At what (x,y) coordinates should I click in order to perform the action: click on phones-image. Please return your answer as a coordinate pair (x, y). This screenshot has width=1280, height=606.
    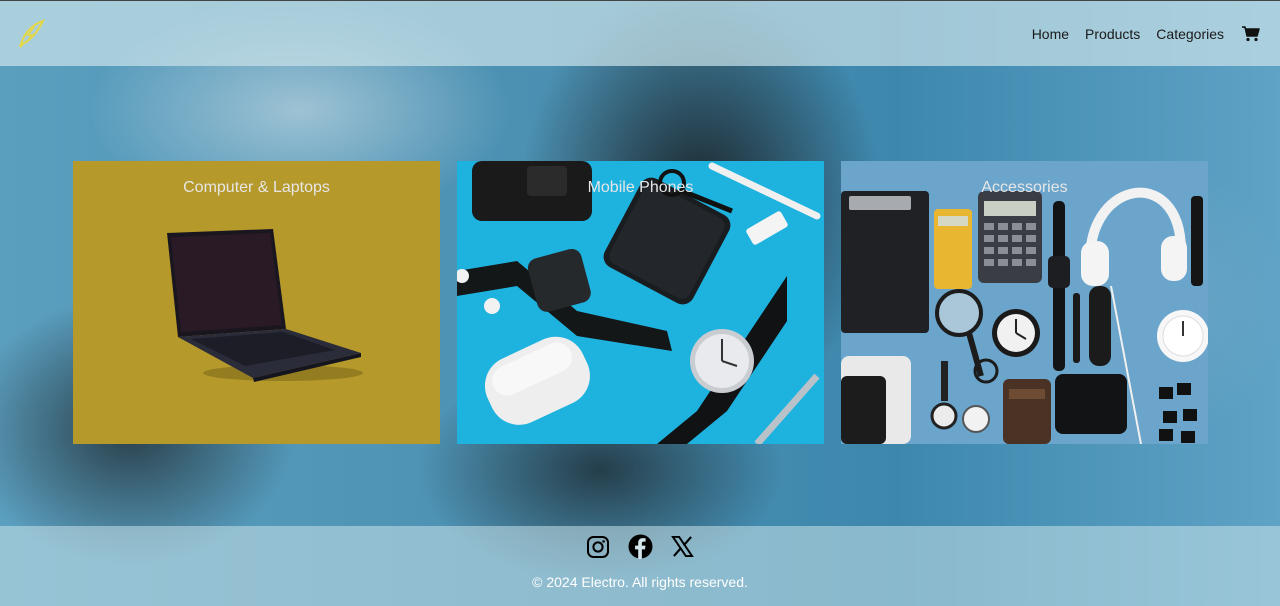
    Looking at the image, I should click on (640, 302).